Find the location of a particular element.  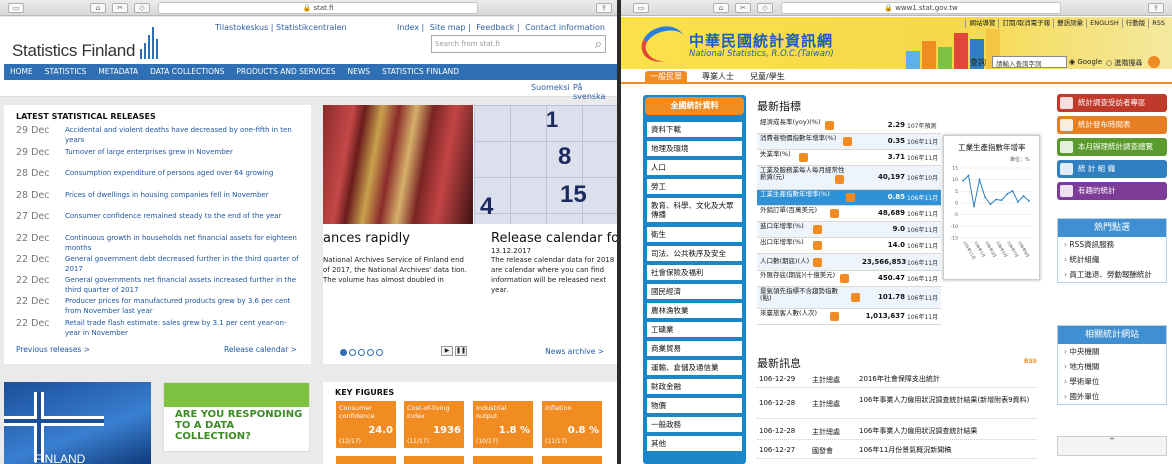

indicator-row: 景氣領先指標不含趨勢指數(點) 101.78 106年11月 is located at coordinates (849, 298).